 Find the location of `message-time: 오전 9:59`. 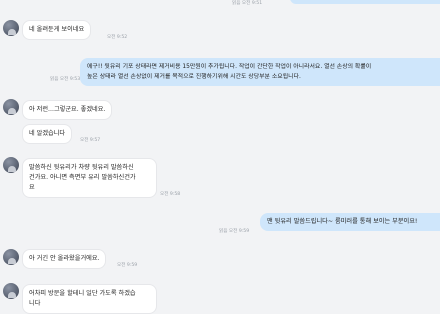

message-time: 오전 9:59 is located at coordinates (127, 265).